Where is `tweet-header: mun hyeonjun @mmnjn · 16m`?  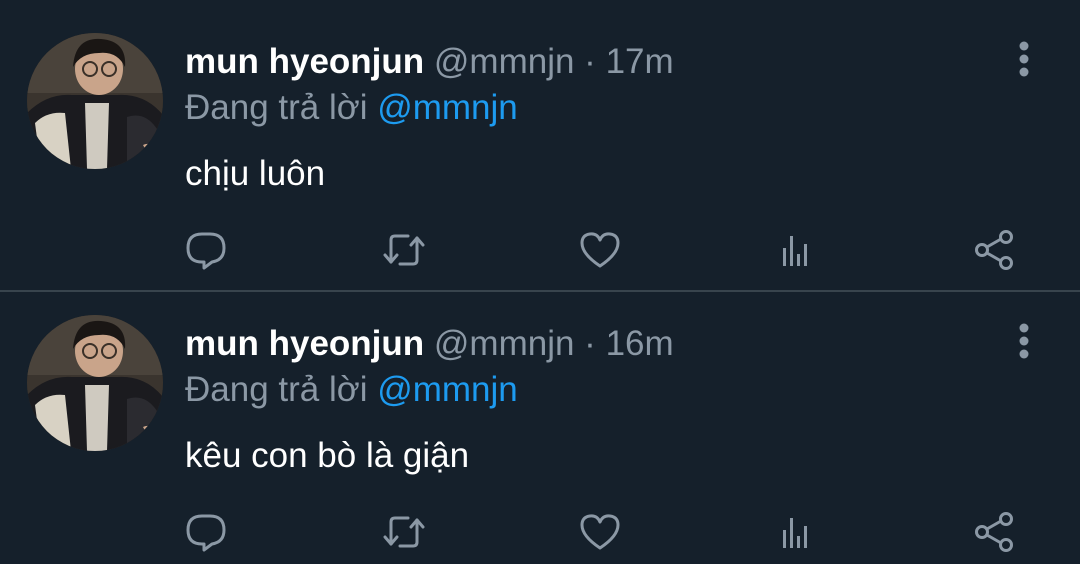 tweet-header: mun hyeonjun @mmnjn · 16m is located at coordinates (429, 344).